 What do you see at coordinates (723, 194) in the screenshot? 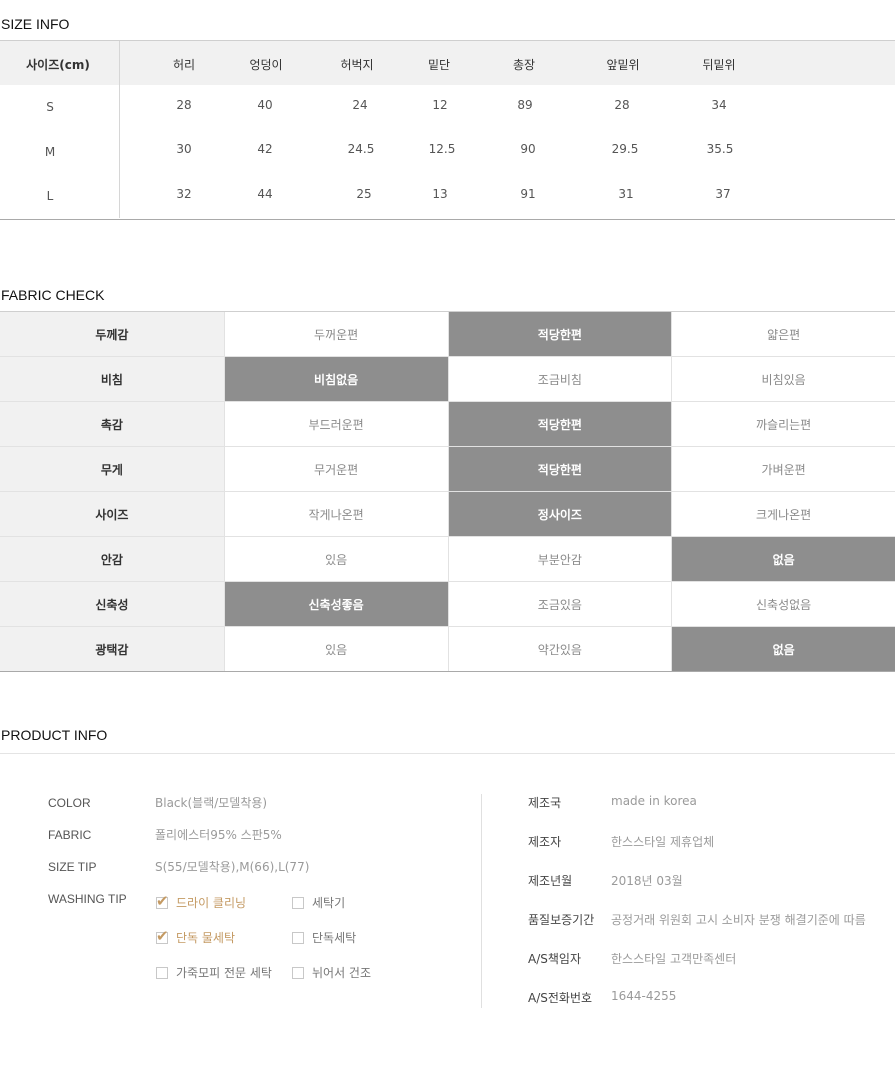
I see `table-cell: 37` at bounding box center [723, 194].